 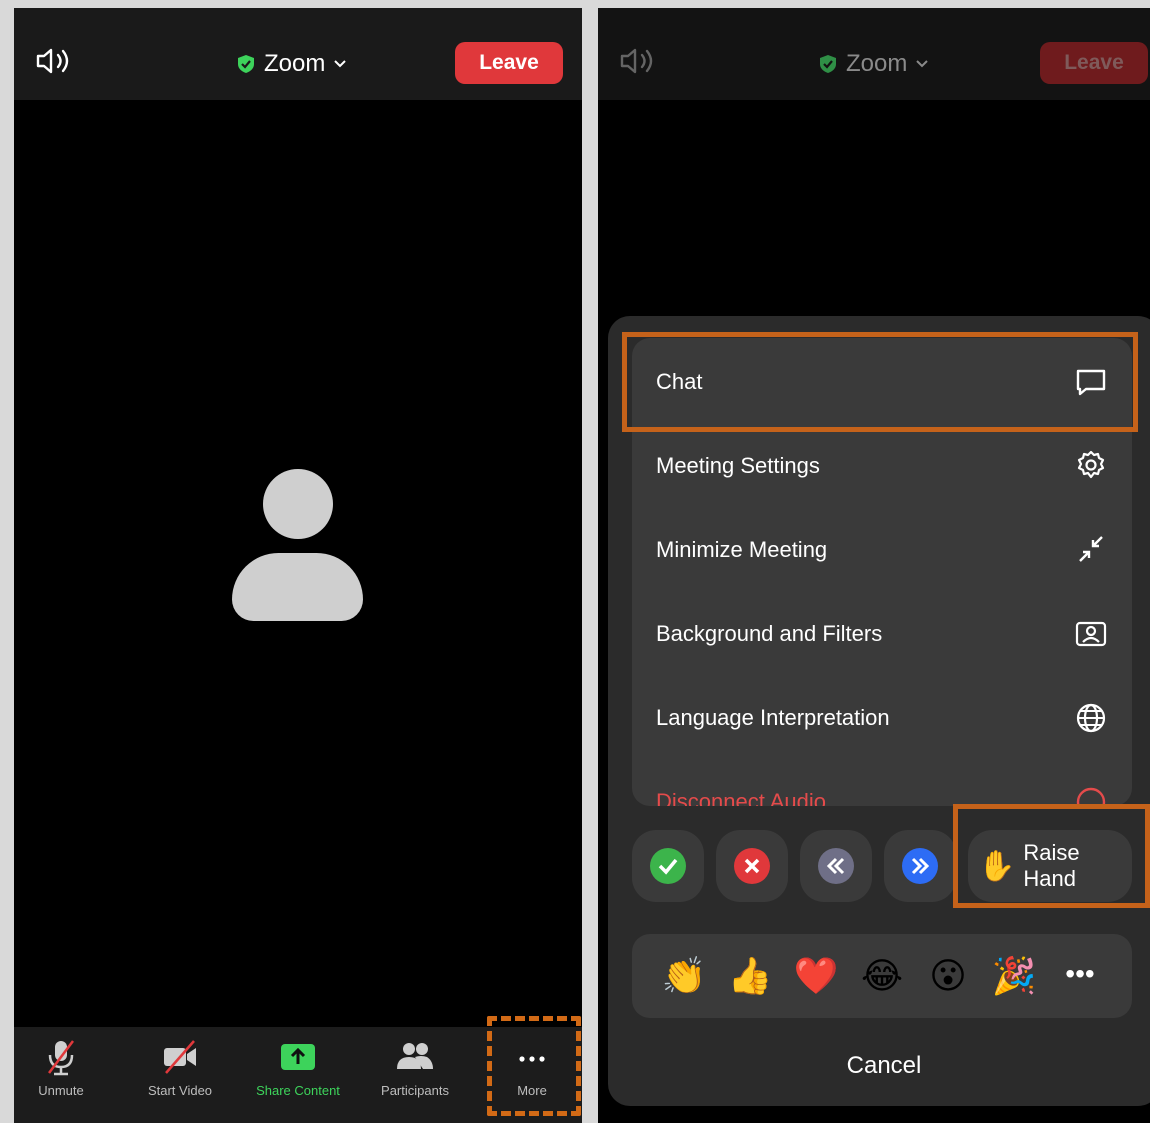 What do you see at coordinates (298, 504) in the screenshot?
I see `avatar-head` at bounding box center [298, 504].